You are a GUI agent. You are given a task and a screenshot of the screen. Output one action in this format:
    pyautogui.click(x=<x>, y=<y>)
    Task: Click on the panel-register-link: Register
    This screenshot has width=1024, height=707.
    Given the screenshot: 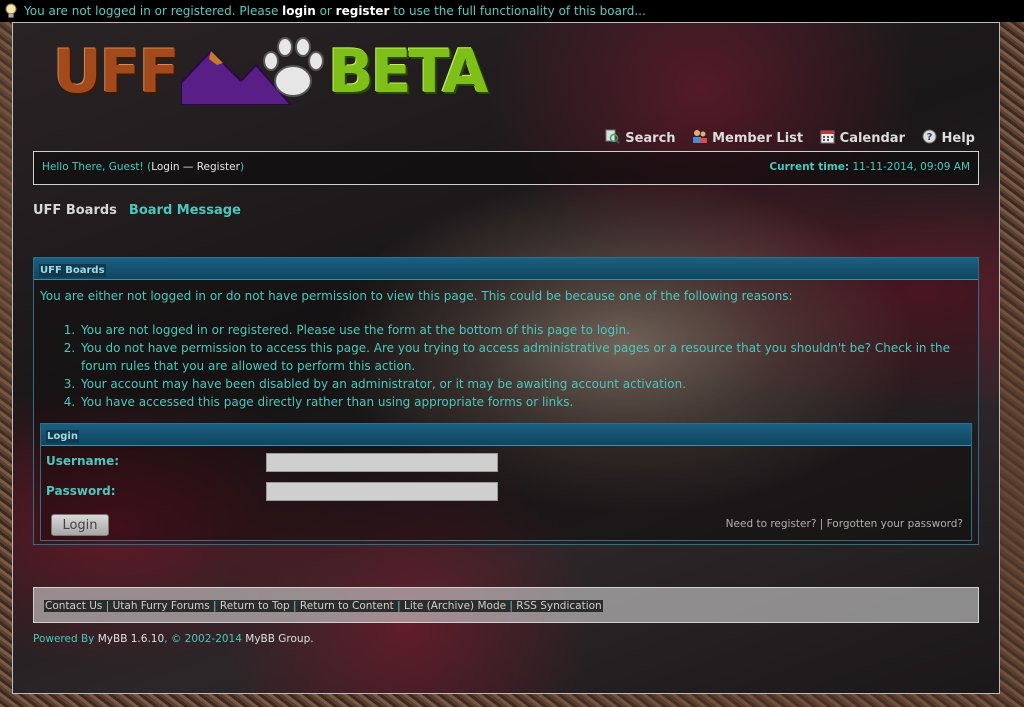 What is the action you would take?
    pyautogui.click(x=218, y=167)
    